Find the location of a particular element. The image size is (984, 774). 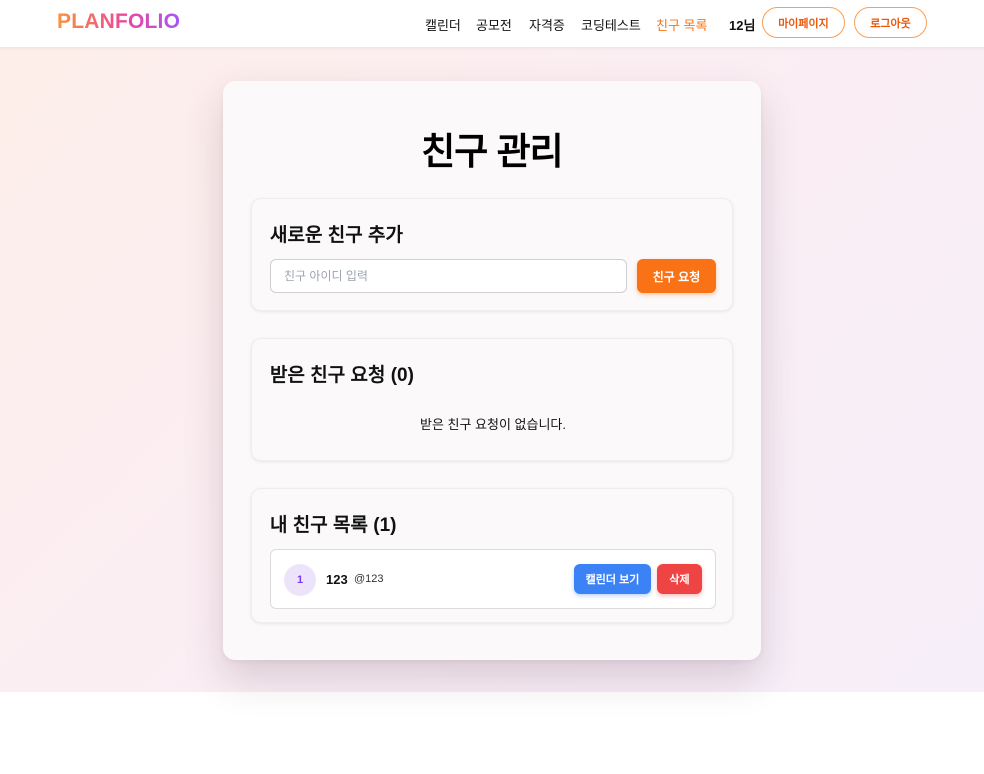

add-friend-title: 새로운 친구 추가 is located at coordinates (336, 235).